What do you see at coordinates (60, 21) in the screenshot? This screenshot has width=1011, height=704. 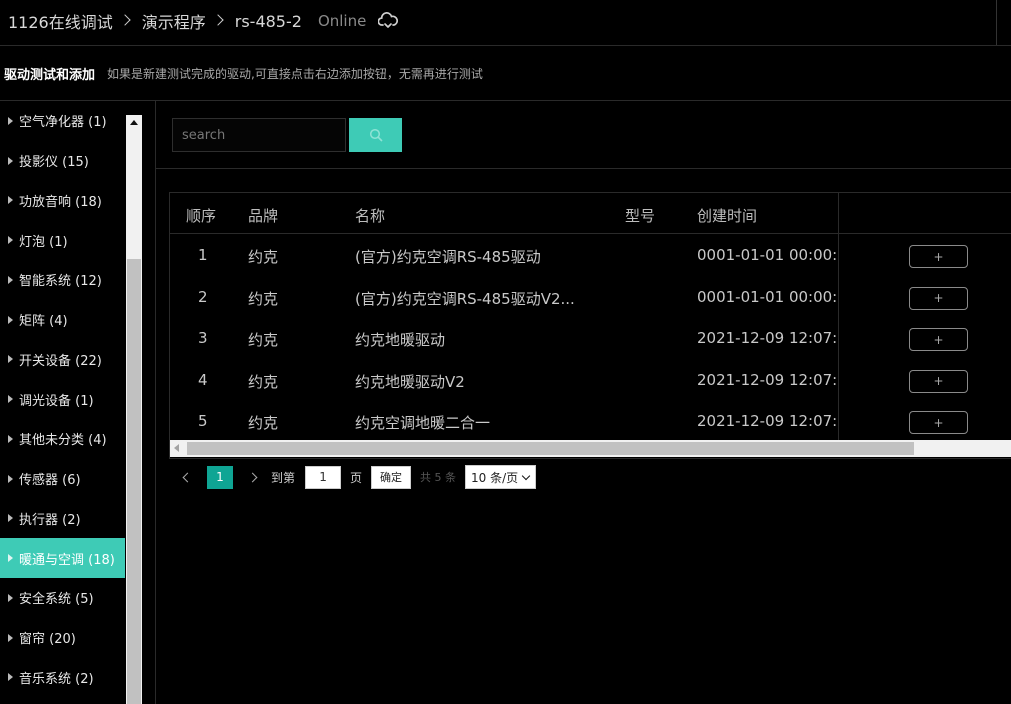 I see `breadcrumb-item-project: 1126在线调试` at bounding box center [60, 21].